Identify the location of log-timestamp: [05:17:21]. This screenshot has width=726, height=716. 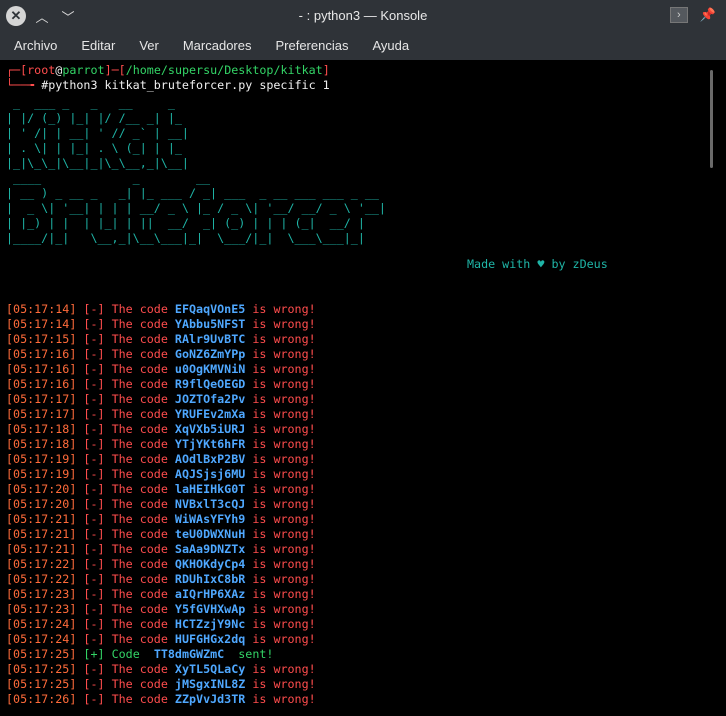
(41, 519).